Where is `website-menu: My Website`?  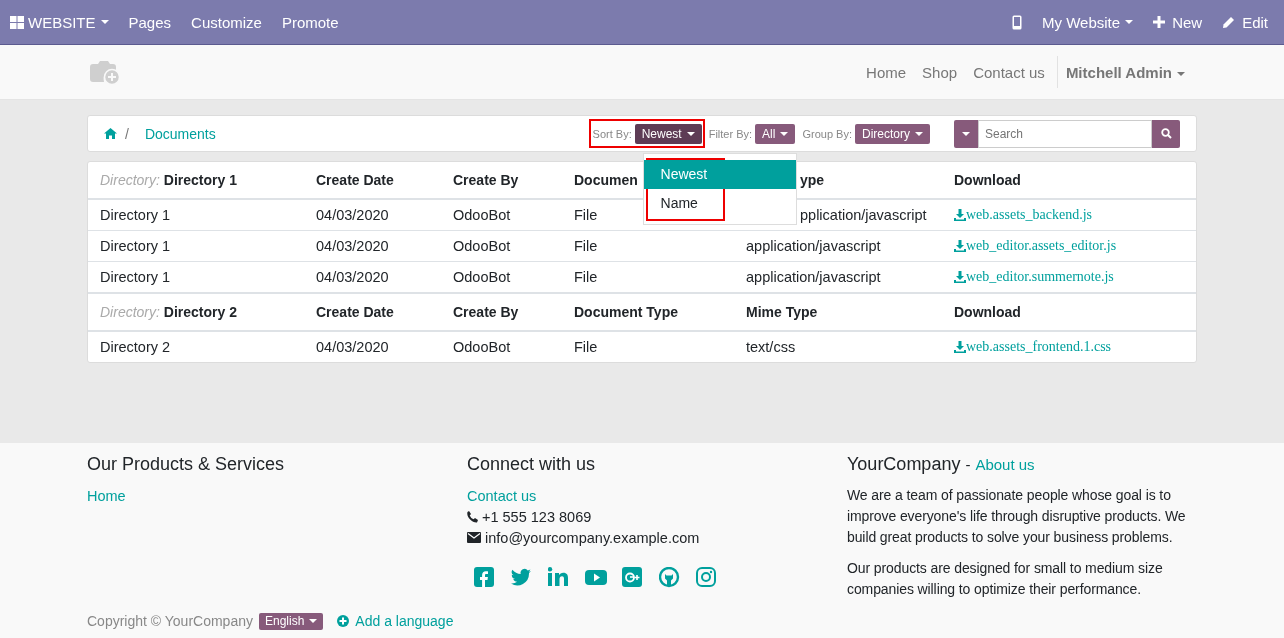 website-menu: My Website is located at coordinates (1088, 22).